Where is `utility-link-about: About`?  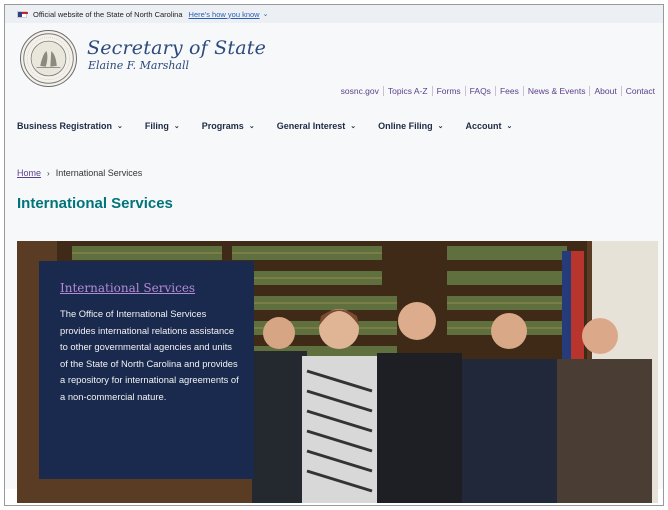
utility-link-about: About is located at coordinates (604, 91).